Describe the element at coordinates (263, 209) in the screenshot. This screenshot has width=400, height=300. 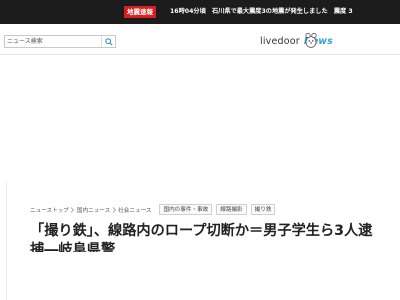
I see `tag-toritetsu: 撮り鉄` at that location.